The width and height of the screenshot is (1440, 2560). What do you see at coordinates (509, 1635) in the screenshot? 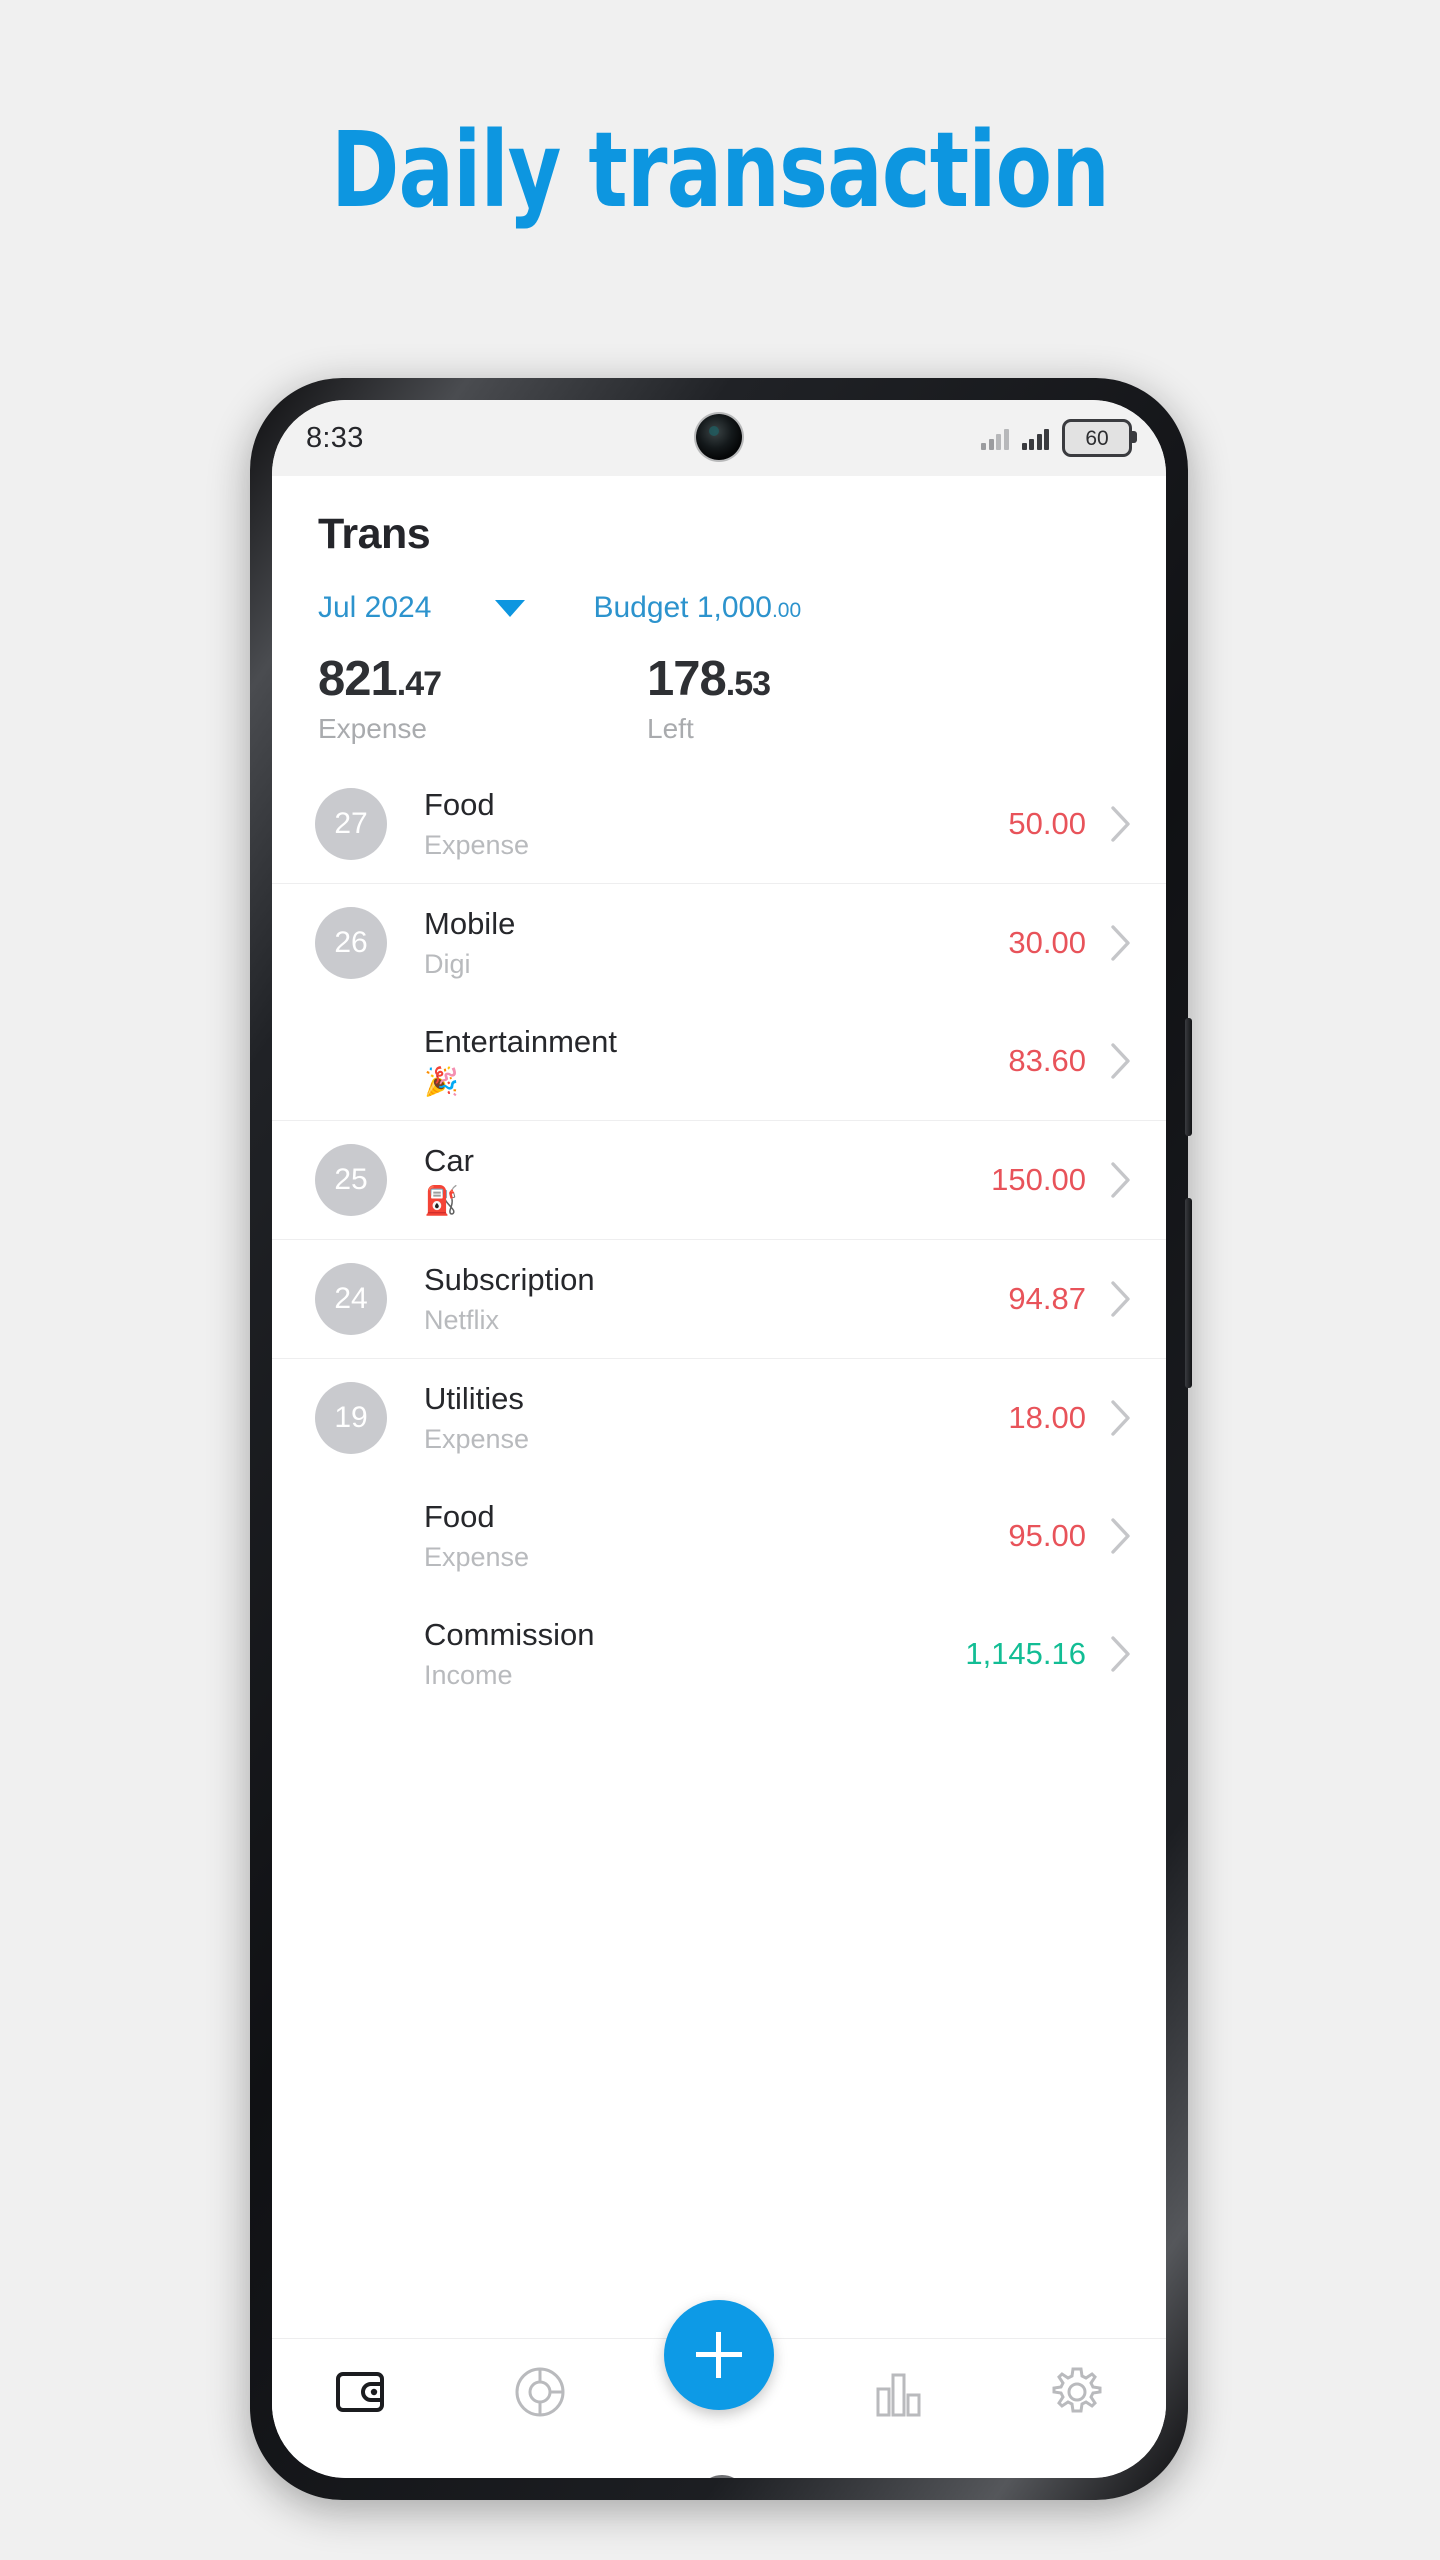
I see `row-title: Commission` at bounding box center [509, 1635].